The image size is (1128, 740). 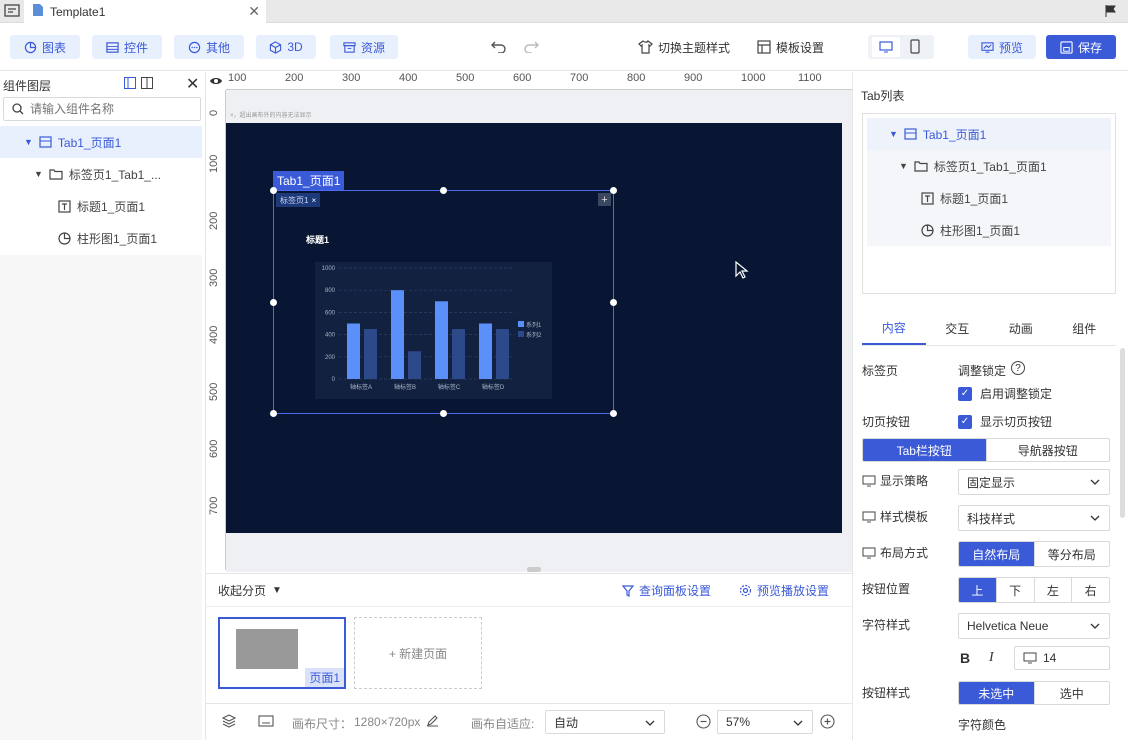 I want to click on edit-icon, so click(x=432, y=722).